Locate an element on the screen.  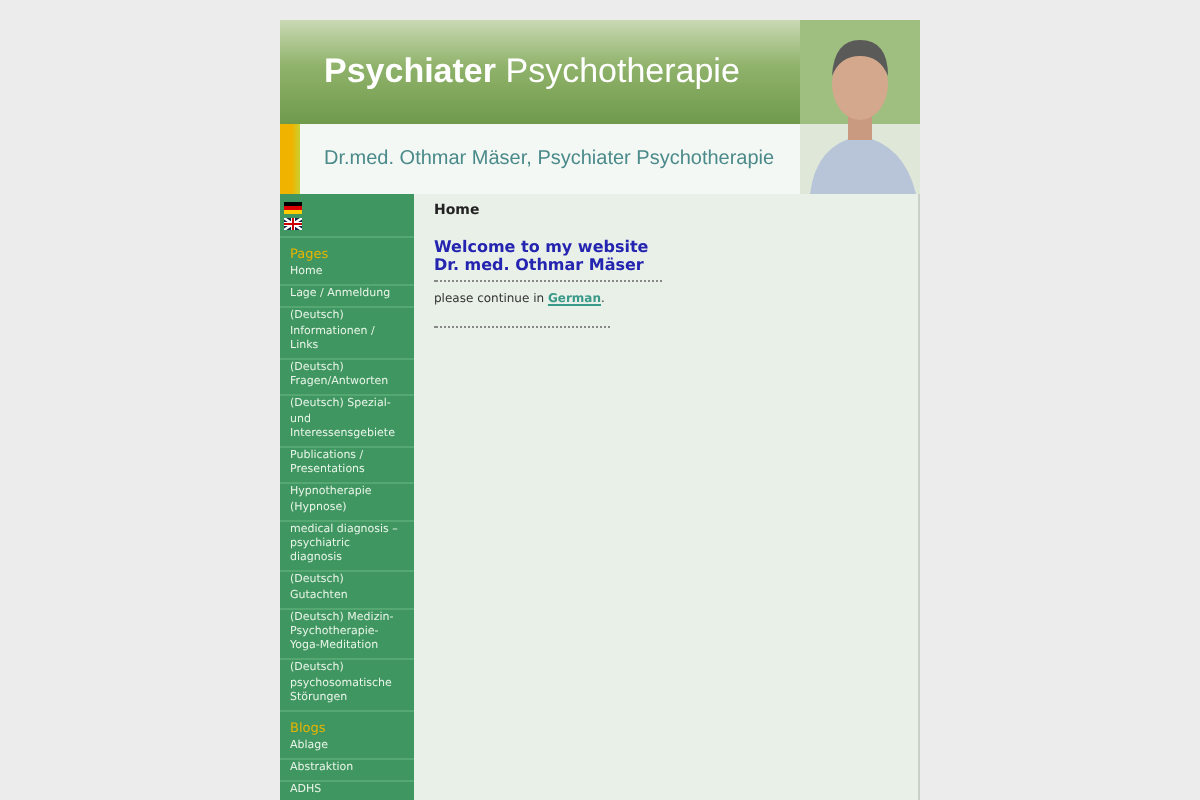
site-subtitle: Dr.med. Othmar Mäser, Psychiater Psychotherapie is located at coordinates (549, 159).